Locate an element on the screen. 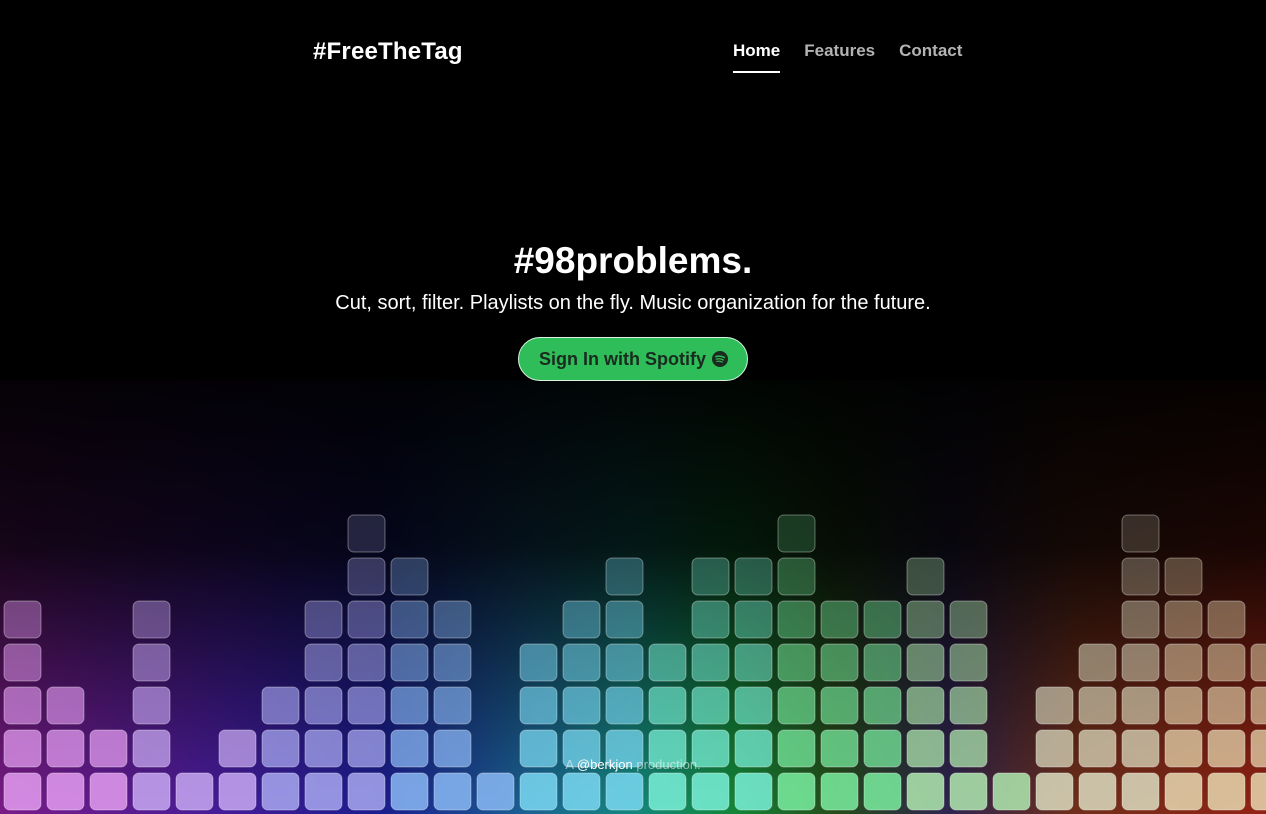 This screenshot has height=814, width=1266. hero-title: #98problems. is located at coordinates (633, 260).